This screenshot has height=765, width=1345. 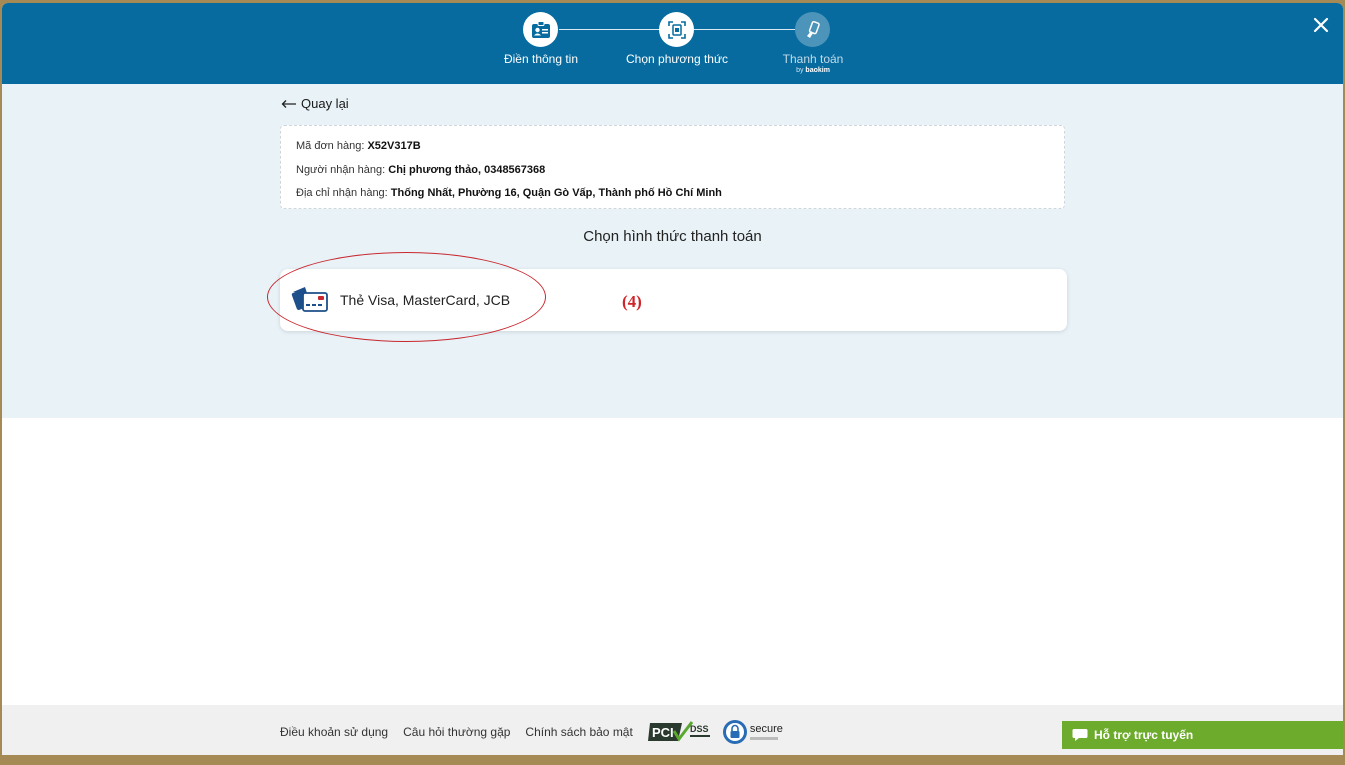 I want to click on payment-method-card: Thẻ Visa, MasterCard, JCB, so click(x=673, y=300).